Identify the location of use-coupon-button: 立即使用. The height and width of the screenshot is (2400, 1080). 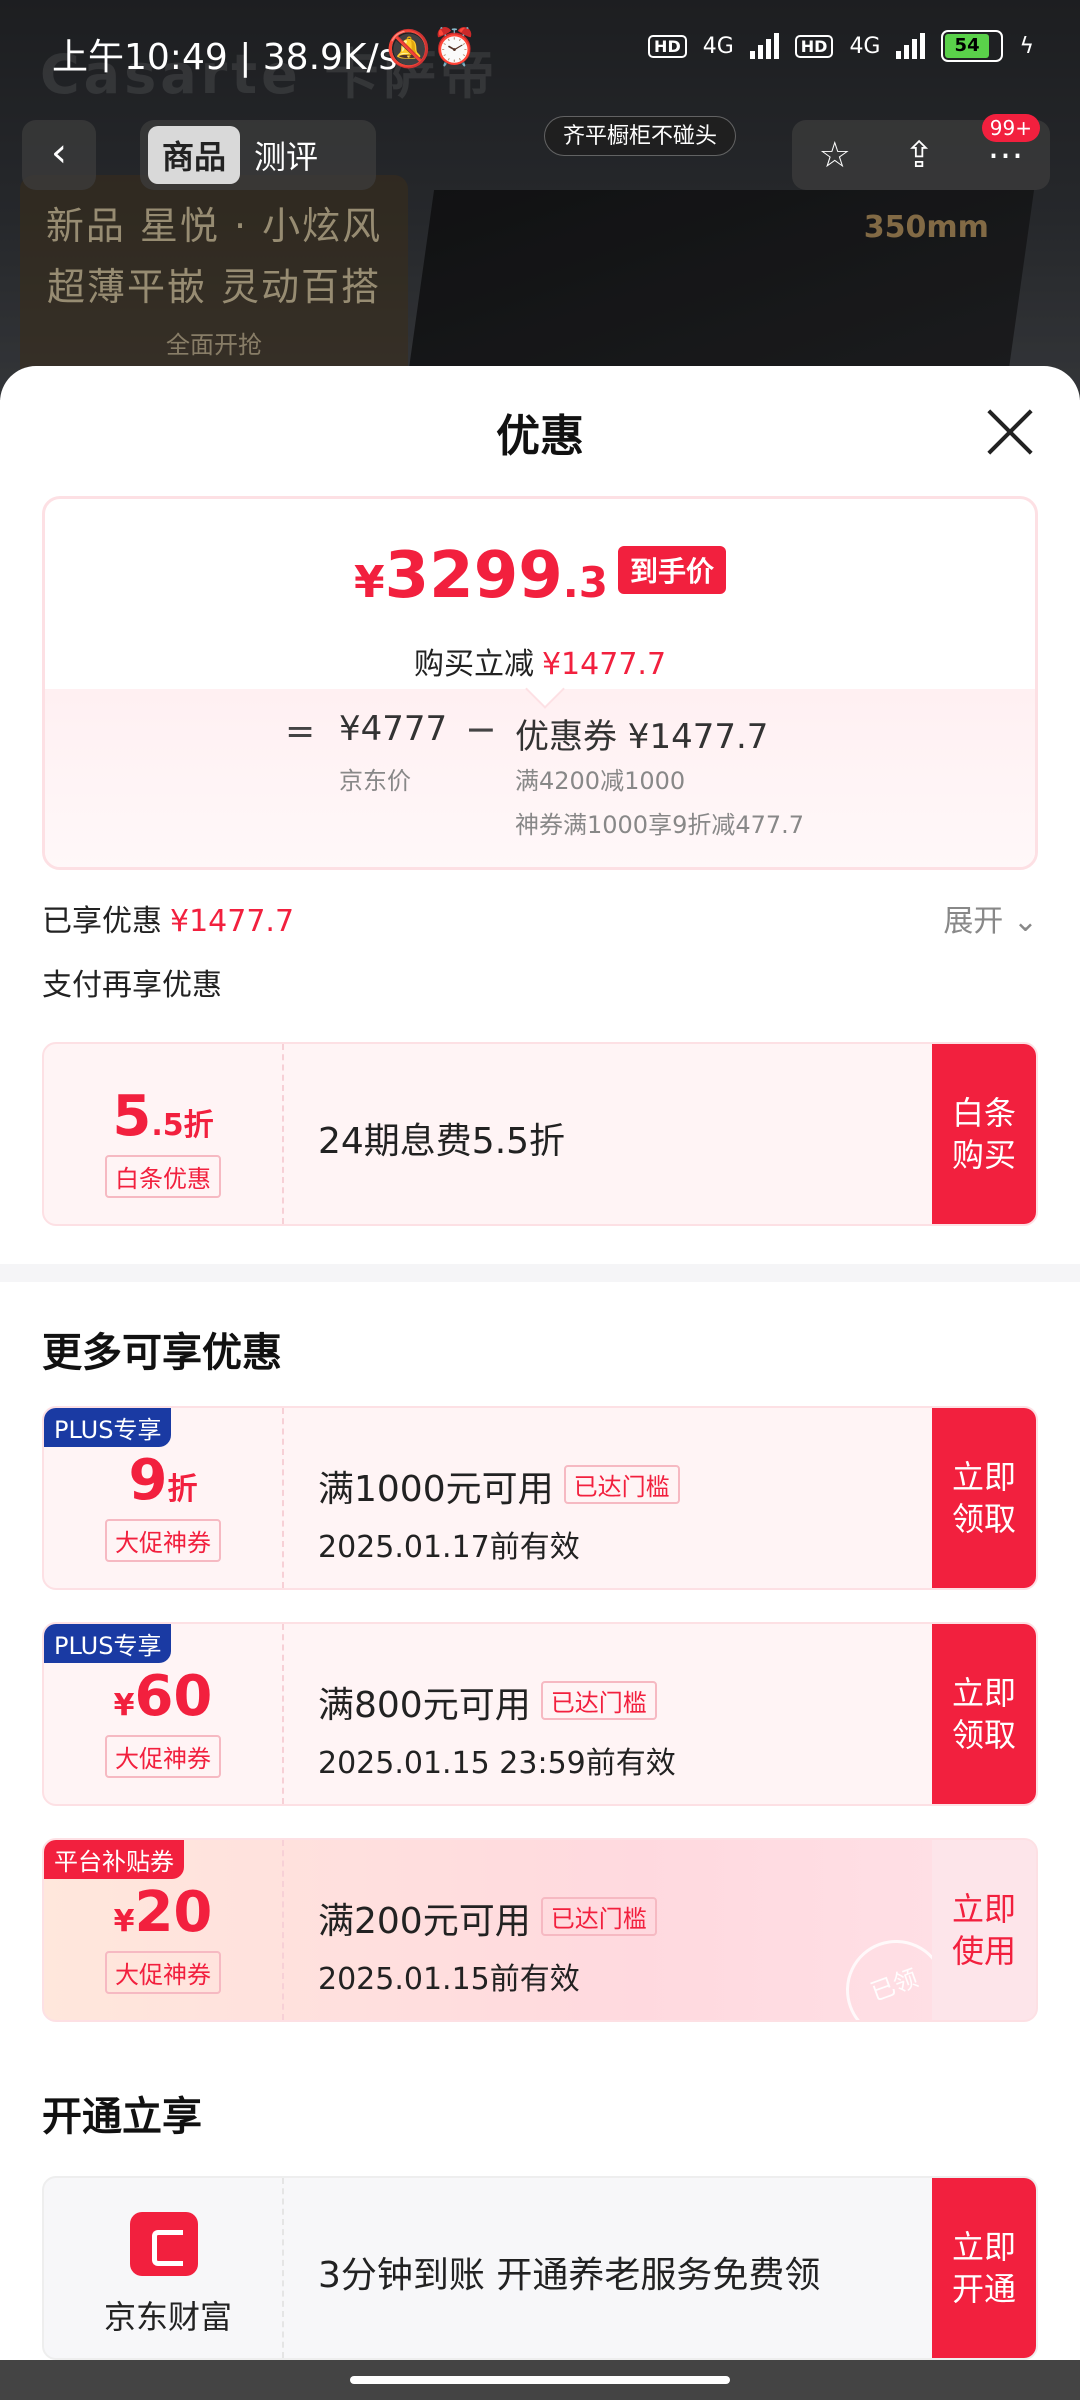
(984, 1930).